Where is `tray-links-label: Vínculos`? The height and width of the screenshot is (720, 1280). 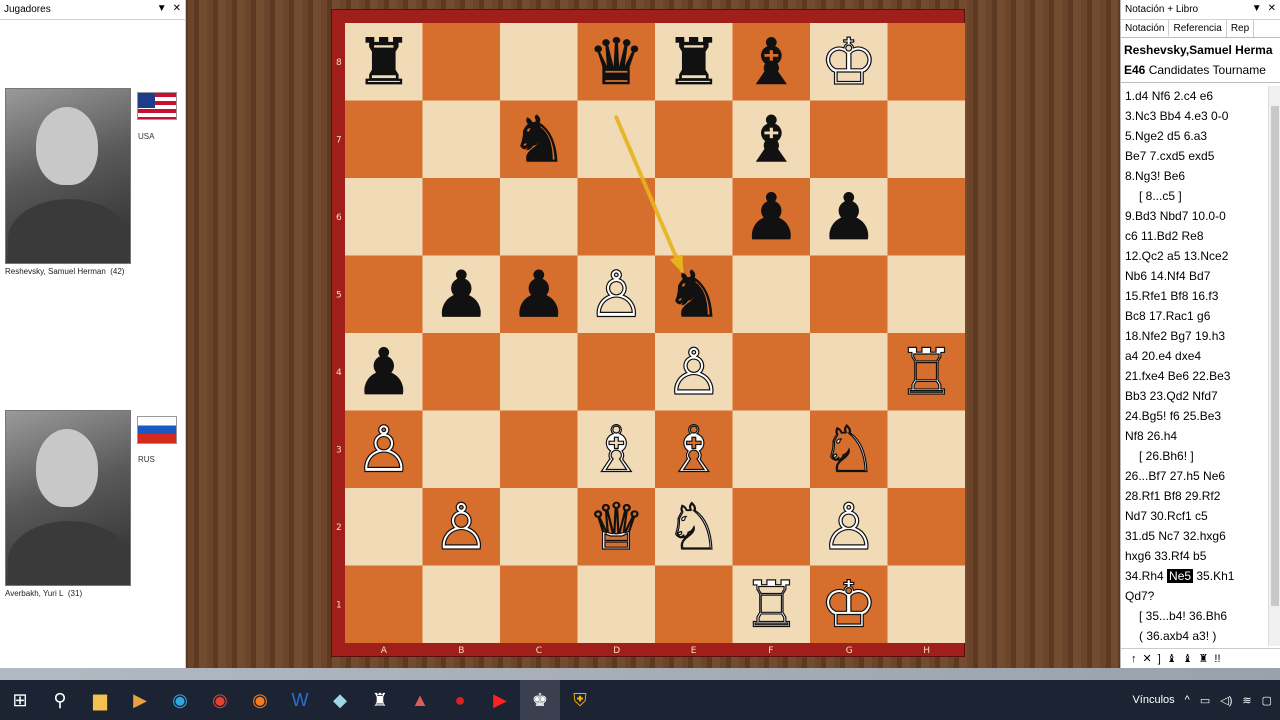 tray-links-label: Vínculos is located at coordinates (1153, 700).